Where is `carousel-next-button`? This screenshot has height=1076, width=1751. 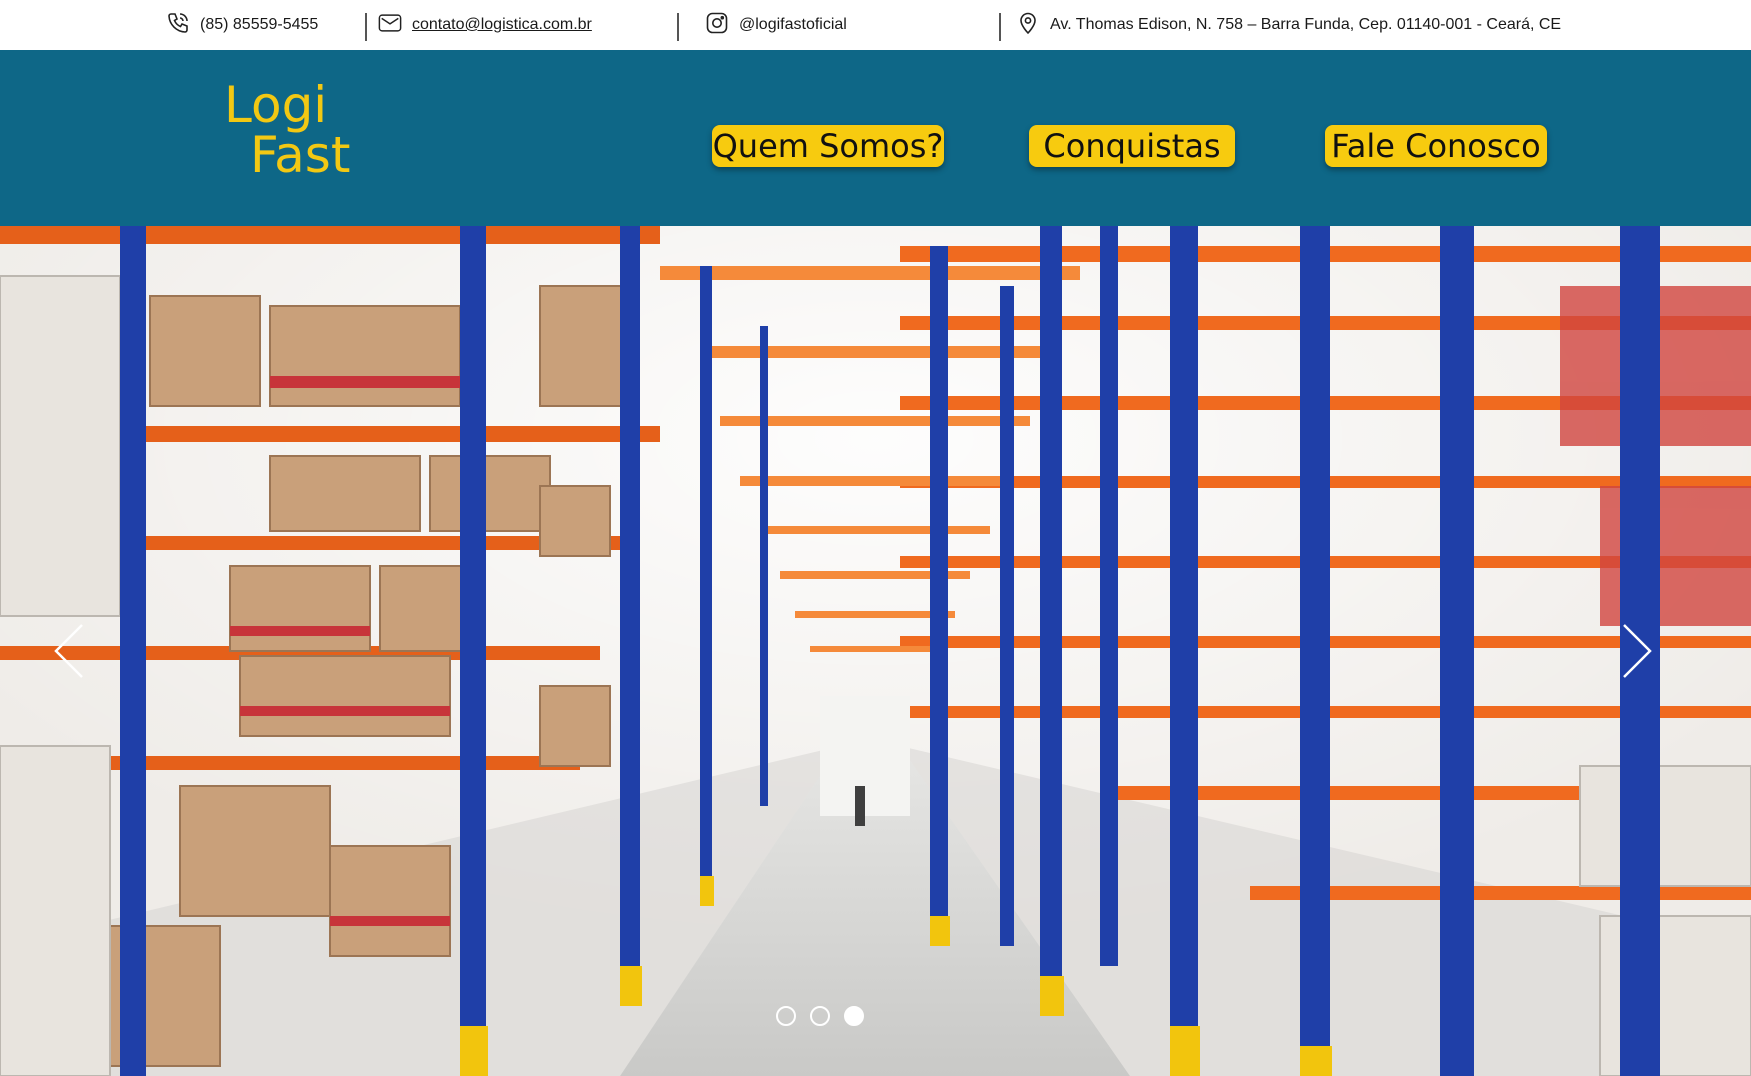 carousel-next-button is located at coordinates (1636, 651).